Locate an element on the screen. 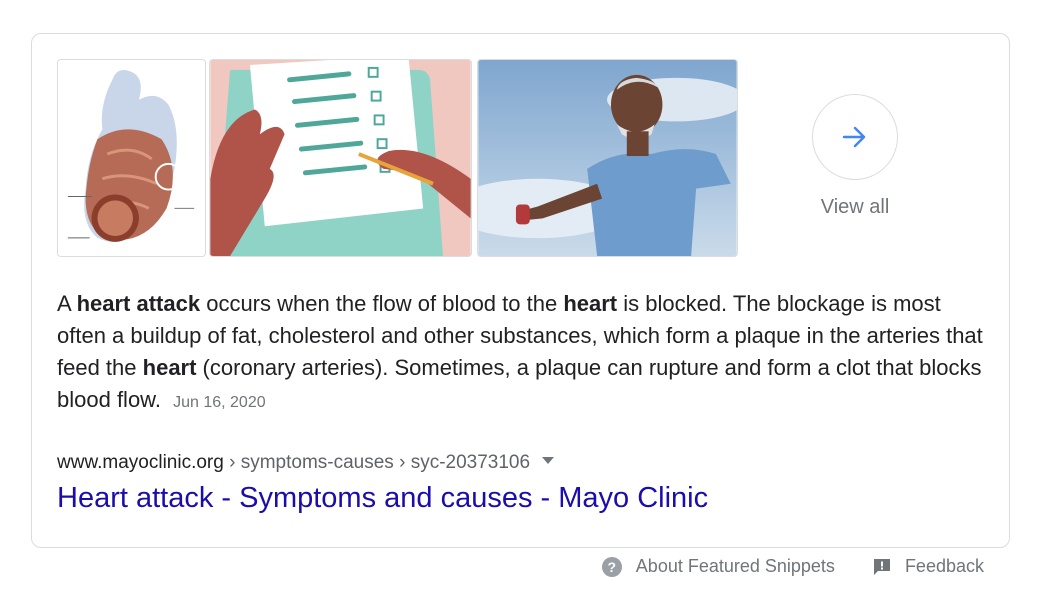  heart-anatomy-image is located at coordinates (131, 158).